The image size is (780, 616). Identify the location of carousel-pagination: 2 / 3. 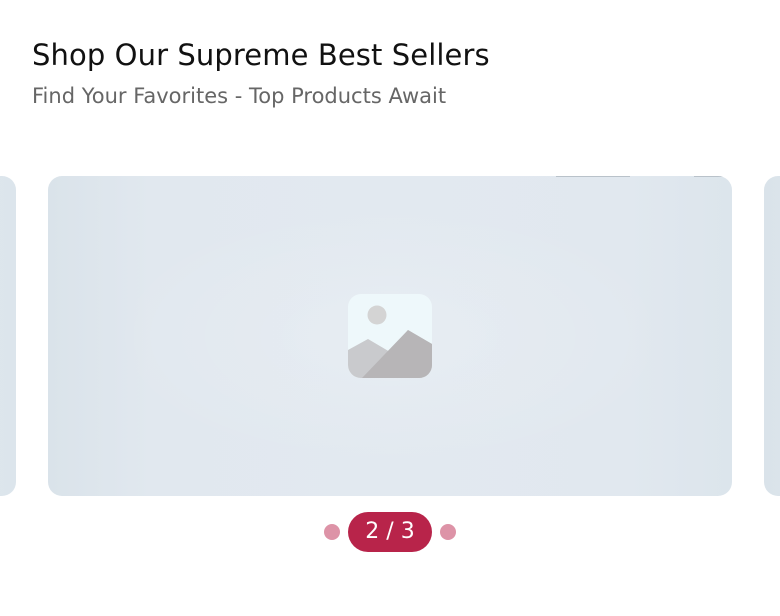
(390, 532).